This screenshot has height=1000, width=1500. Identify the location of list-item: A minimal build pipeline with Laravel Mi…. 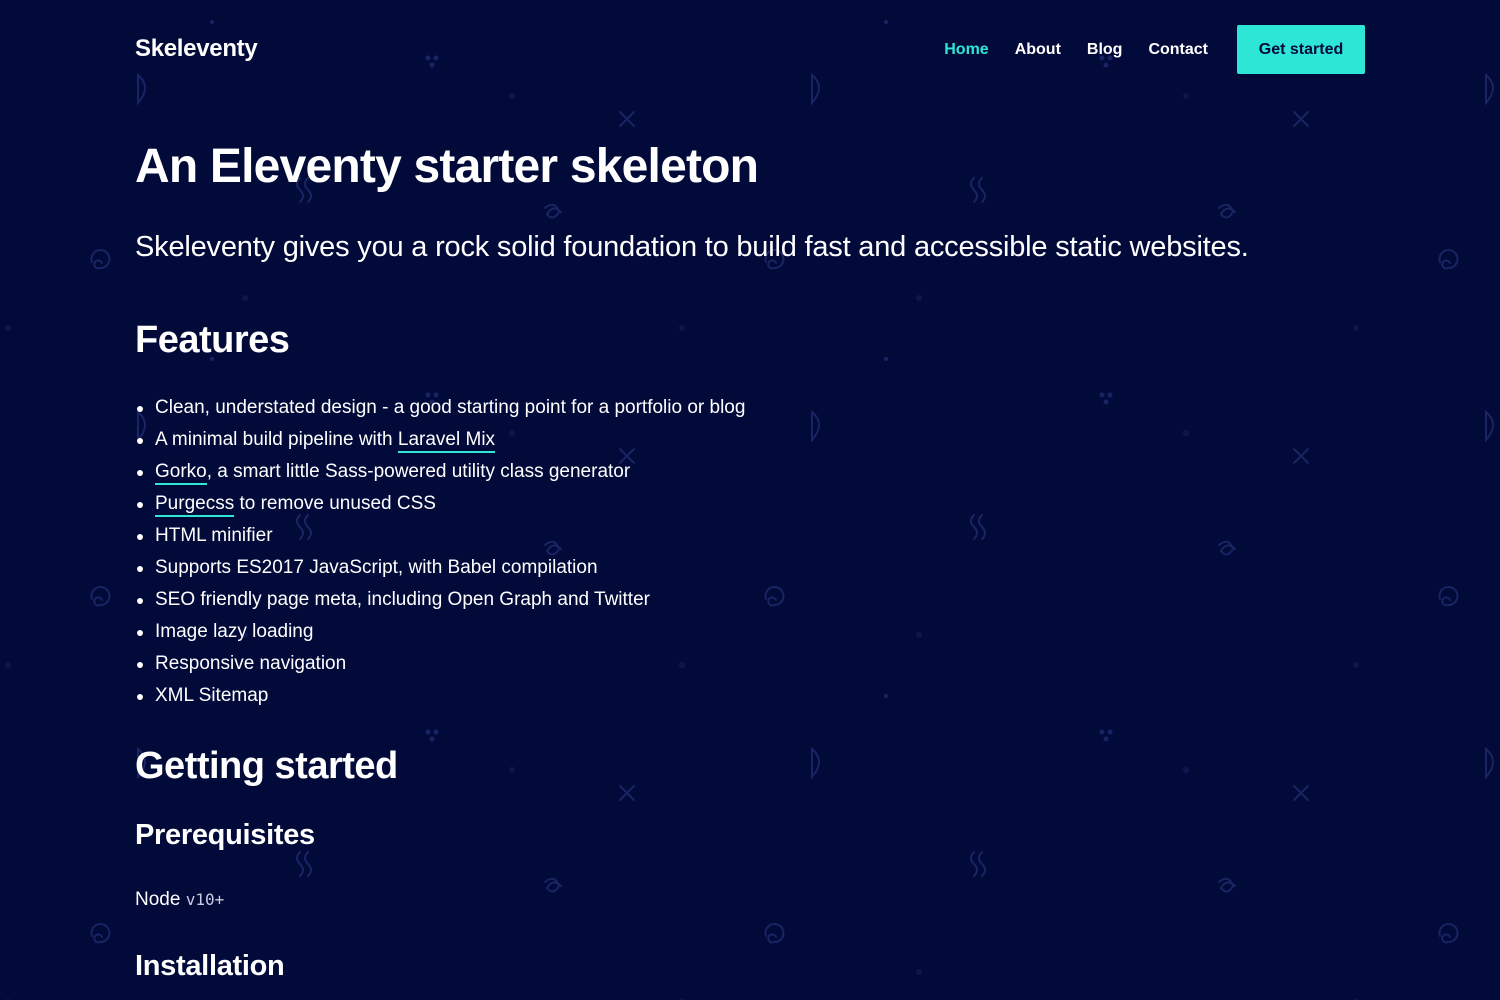
(440, 440).